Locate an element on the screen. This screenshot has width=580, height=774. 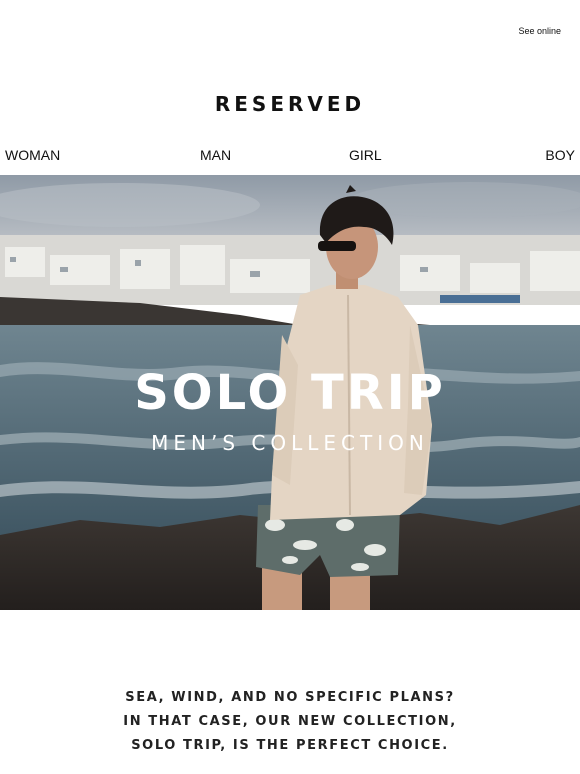
hero-subtitle: MEN’S COLLECTION is located at coordinates (290, 443).